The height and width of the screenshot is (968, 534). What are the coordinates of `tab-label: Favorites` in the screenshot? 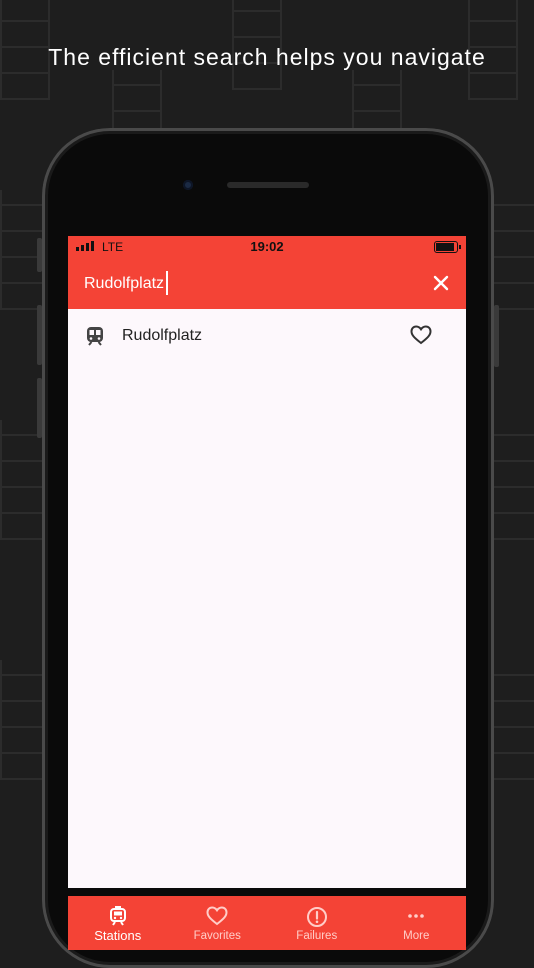 It's located at (217, 936).